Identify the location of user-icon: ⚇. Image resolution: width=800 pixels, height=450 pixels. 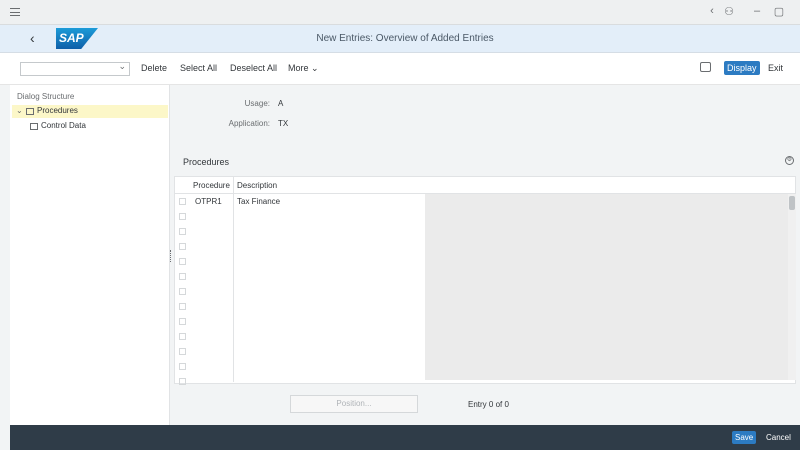
(729, 11).